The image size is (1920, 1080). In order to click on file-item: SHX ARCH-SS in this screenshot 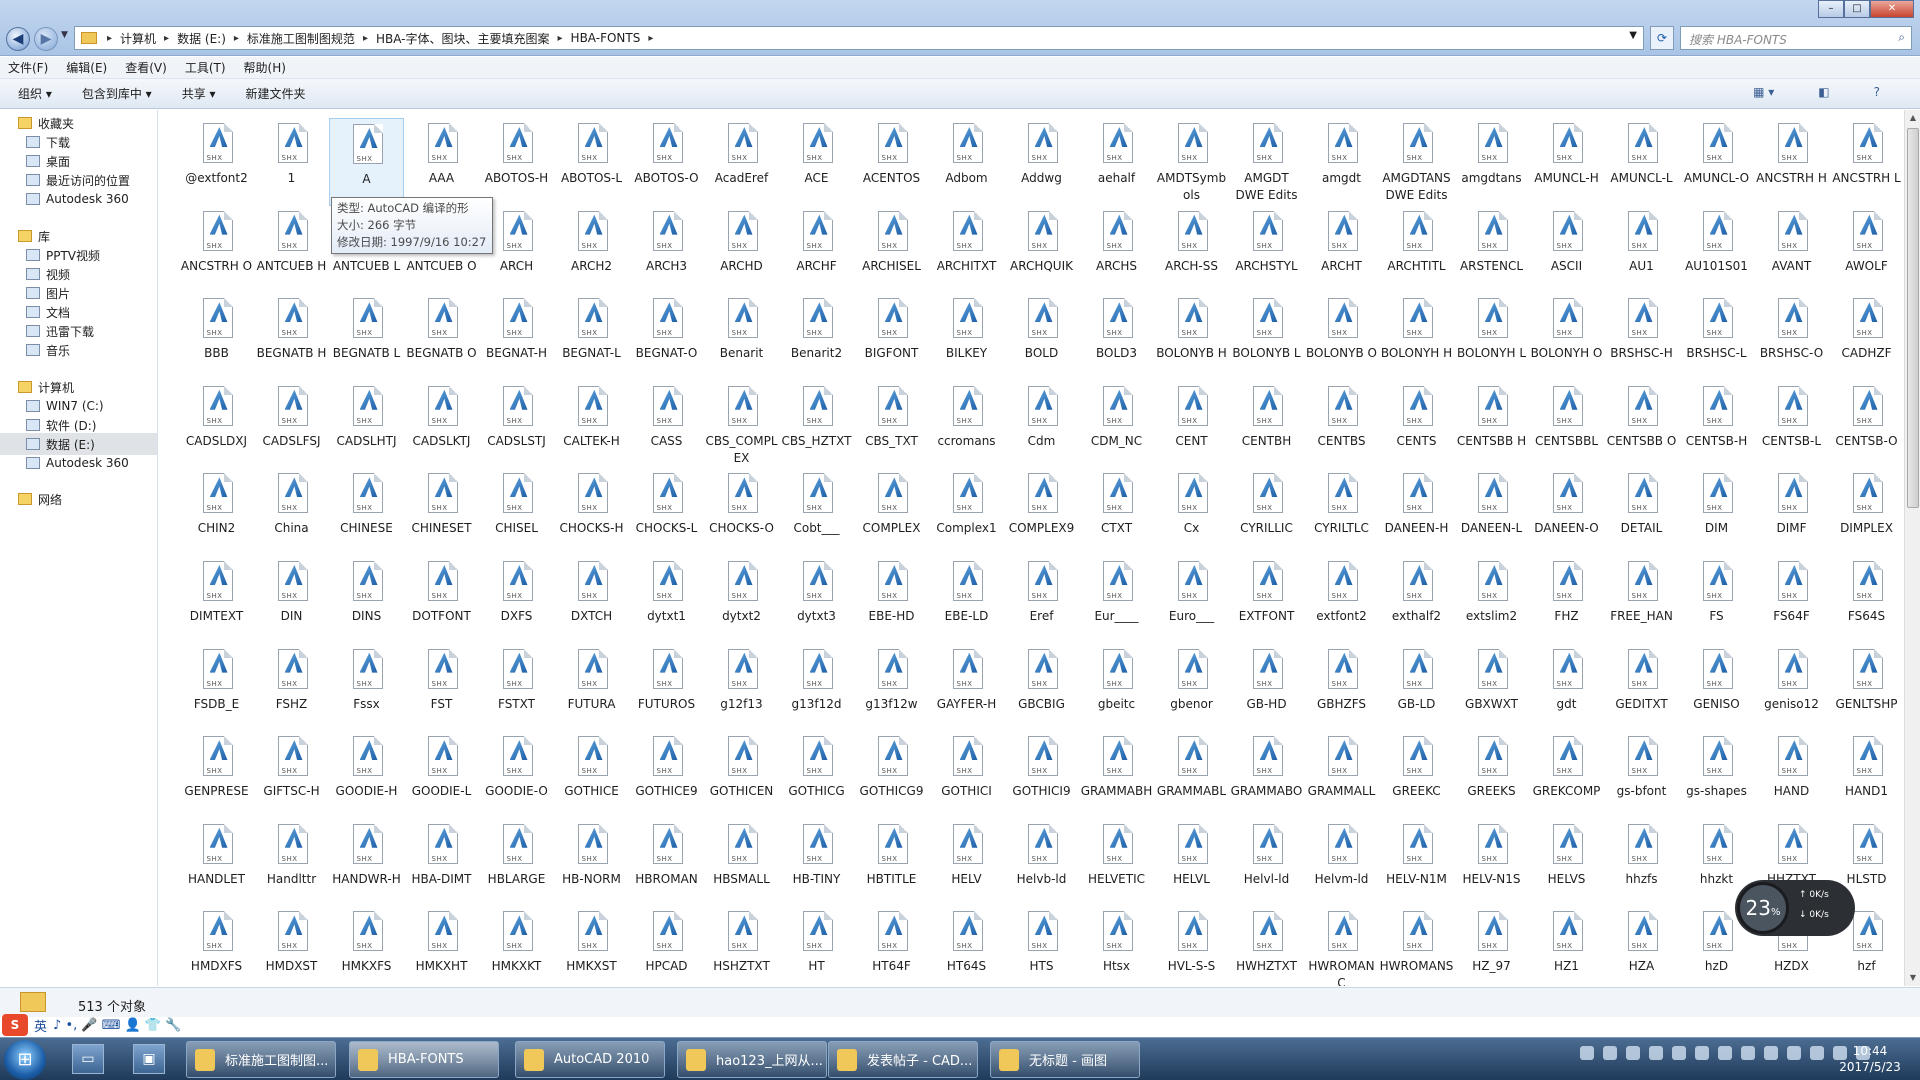, I will do `click(1191, 250)`.